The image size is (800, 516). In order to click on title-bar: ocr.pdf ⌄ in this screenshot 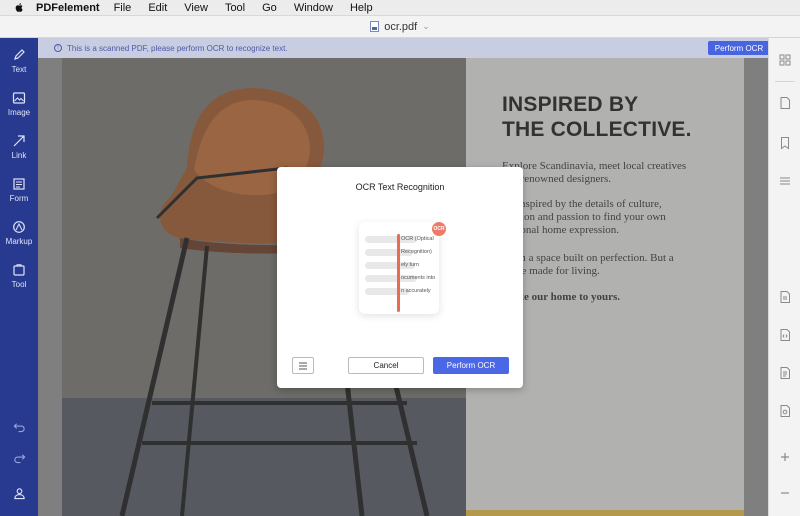, I will do `click(400, 27)`.